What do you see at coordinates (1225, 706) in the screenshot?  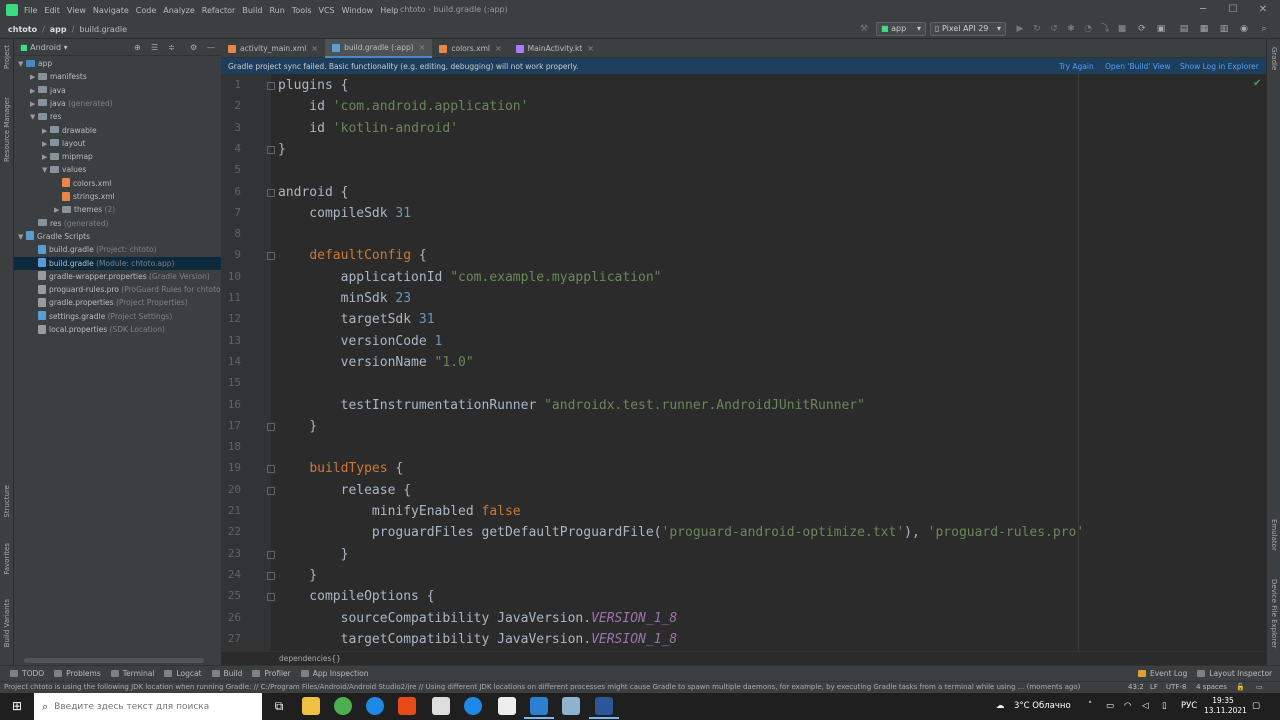 I see `clock: 19:35 13.11.2021` at bounding box center [1225, 706].